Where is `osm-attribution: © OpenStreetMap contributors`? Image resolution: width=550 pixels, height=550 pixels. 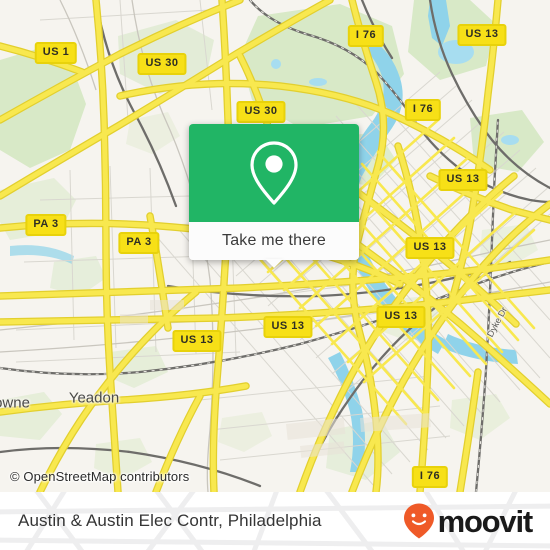
osm-attribution: © OpenStreetMap contributors is located at coordinates (99, 476).